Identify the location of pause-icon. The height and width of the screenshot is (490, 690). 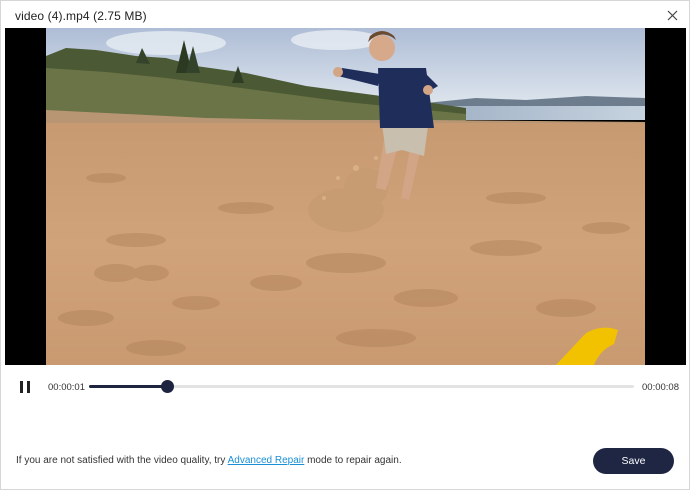
(25, 387).